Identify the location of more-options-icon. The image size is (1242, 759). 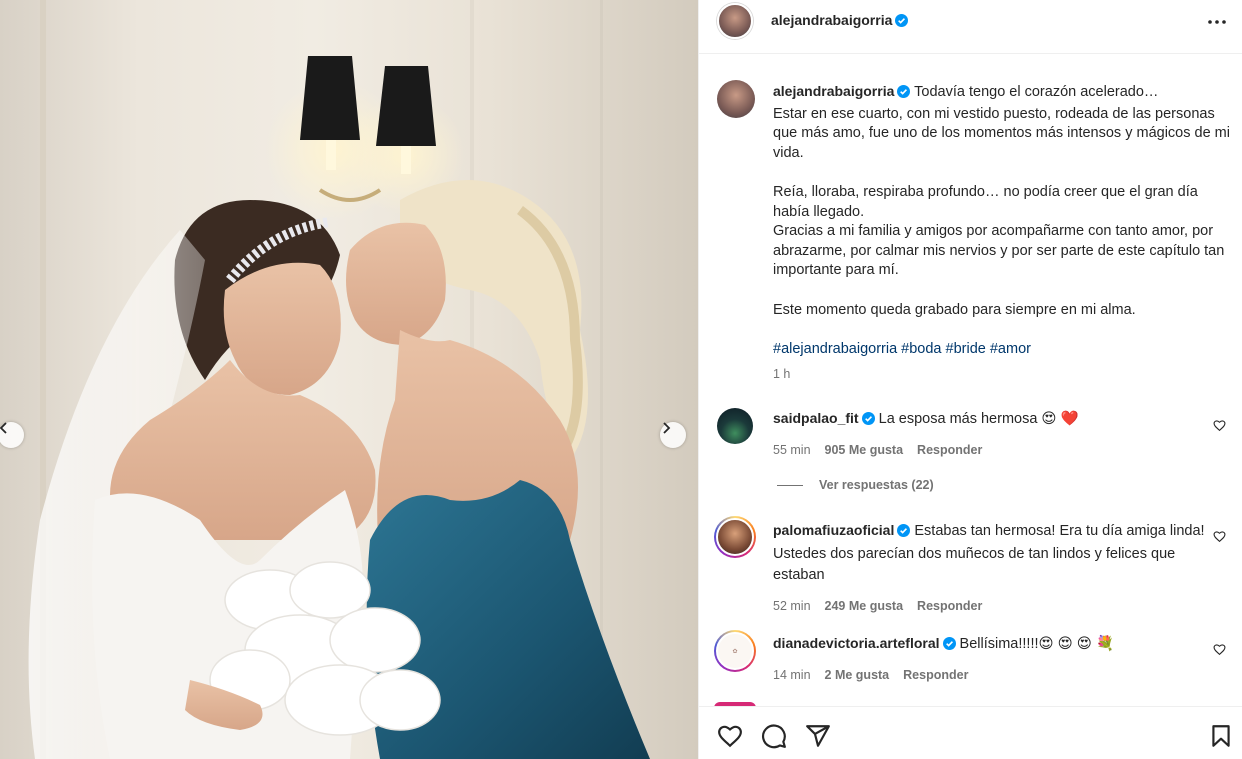
(1217, 22).